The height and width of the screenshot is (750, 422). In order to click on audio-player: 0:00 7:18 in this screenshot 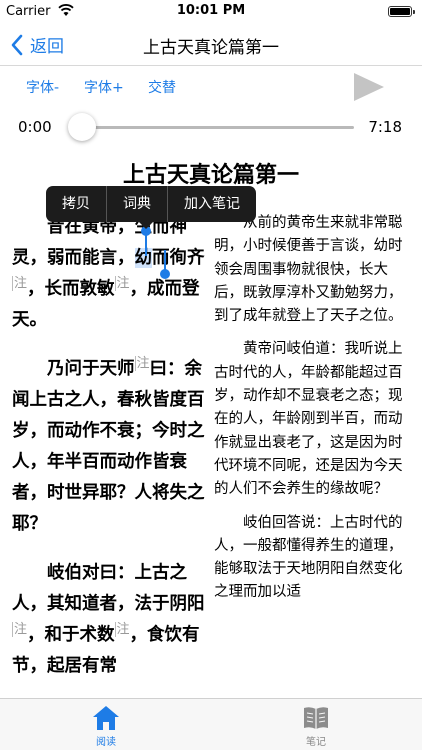, I will do `click(211, 127)`.